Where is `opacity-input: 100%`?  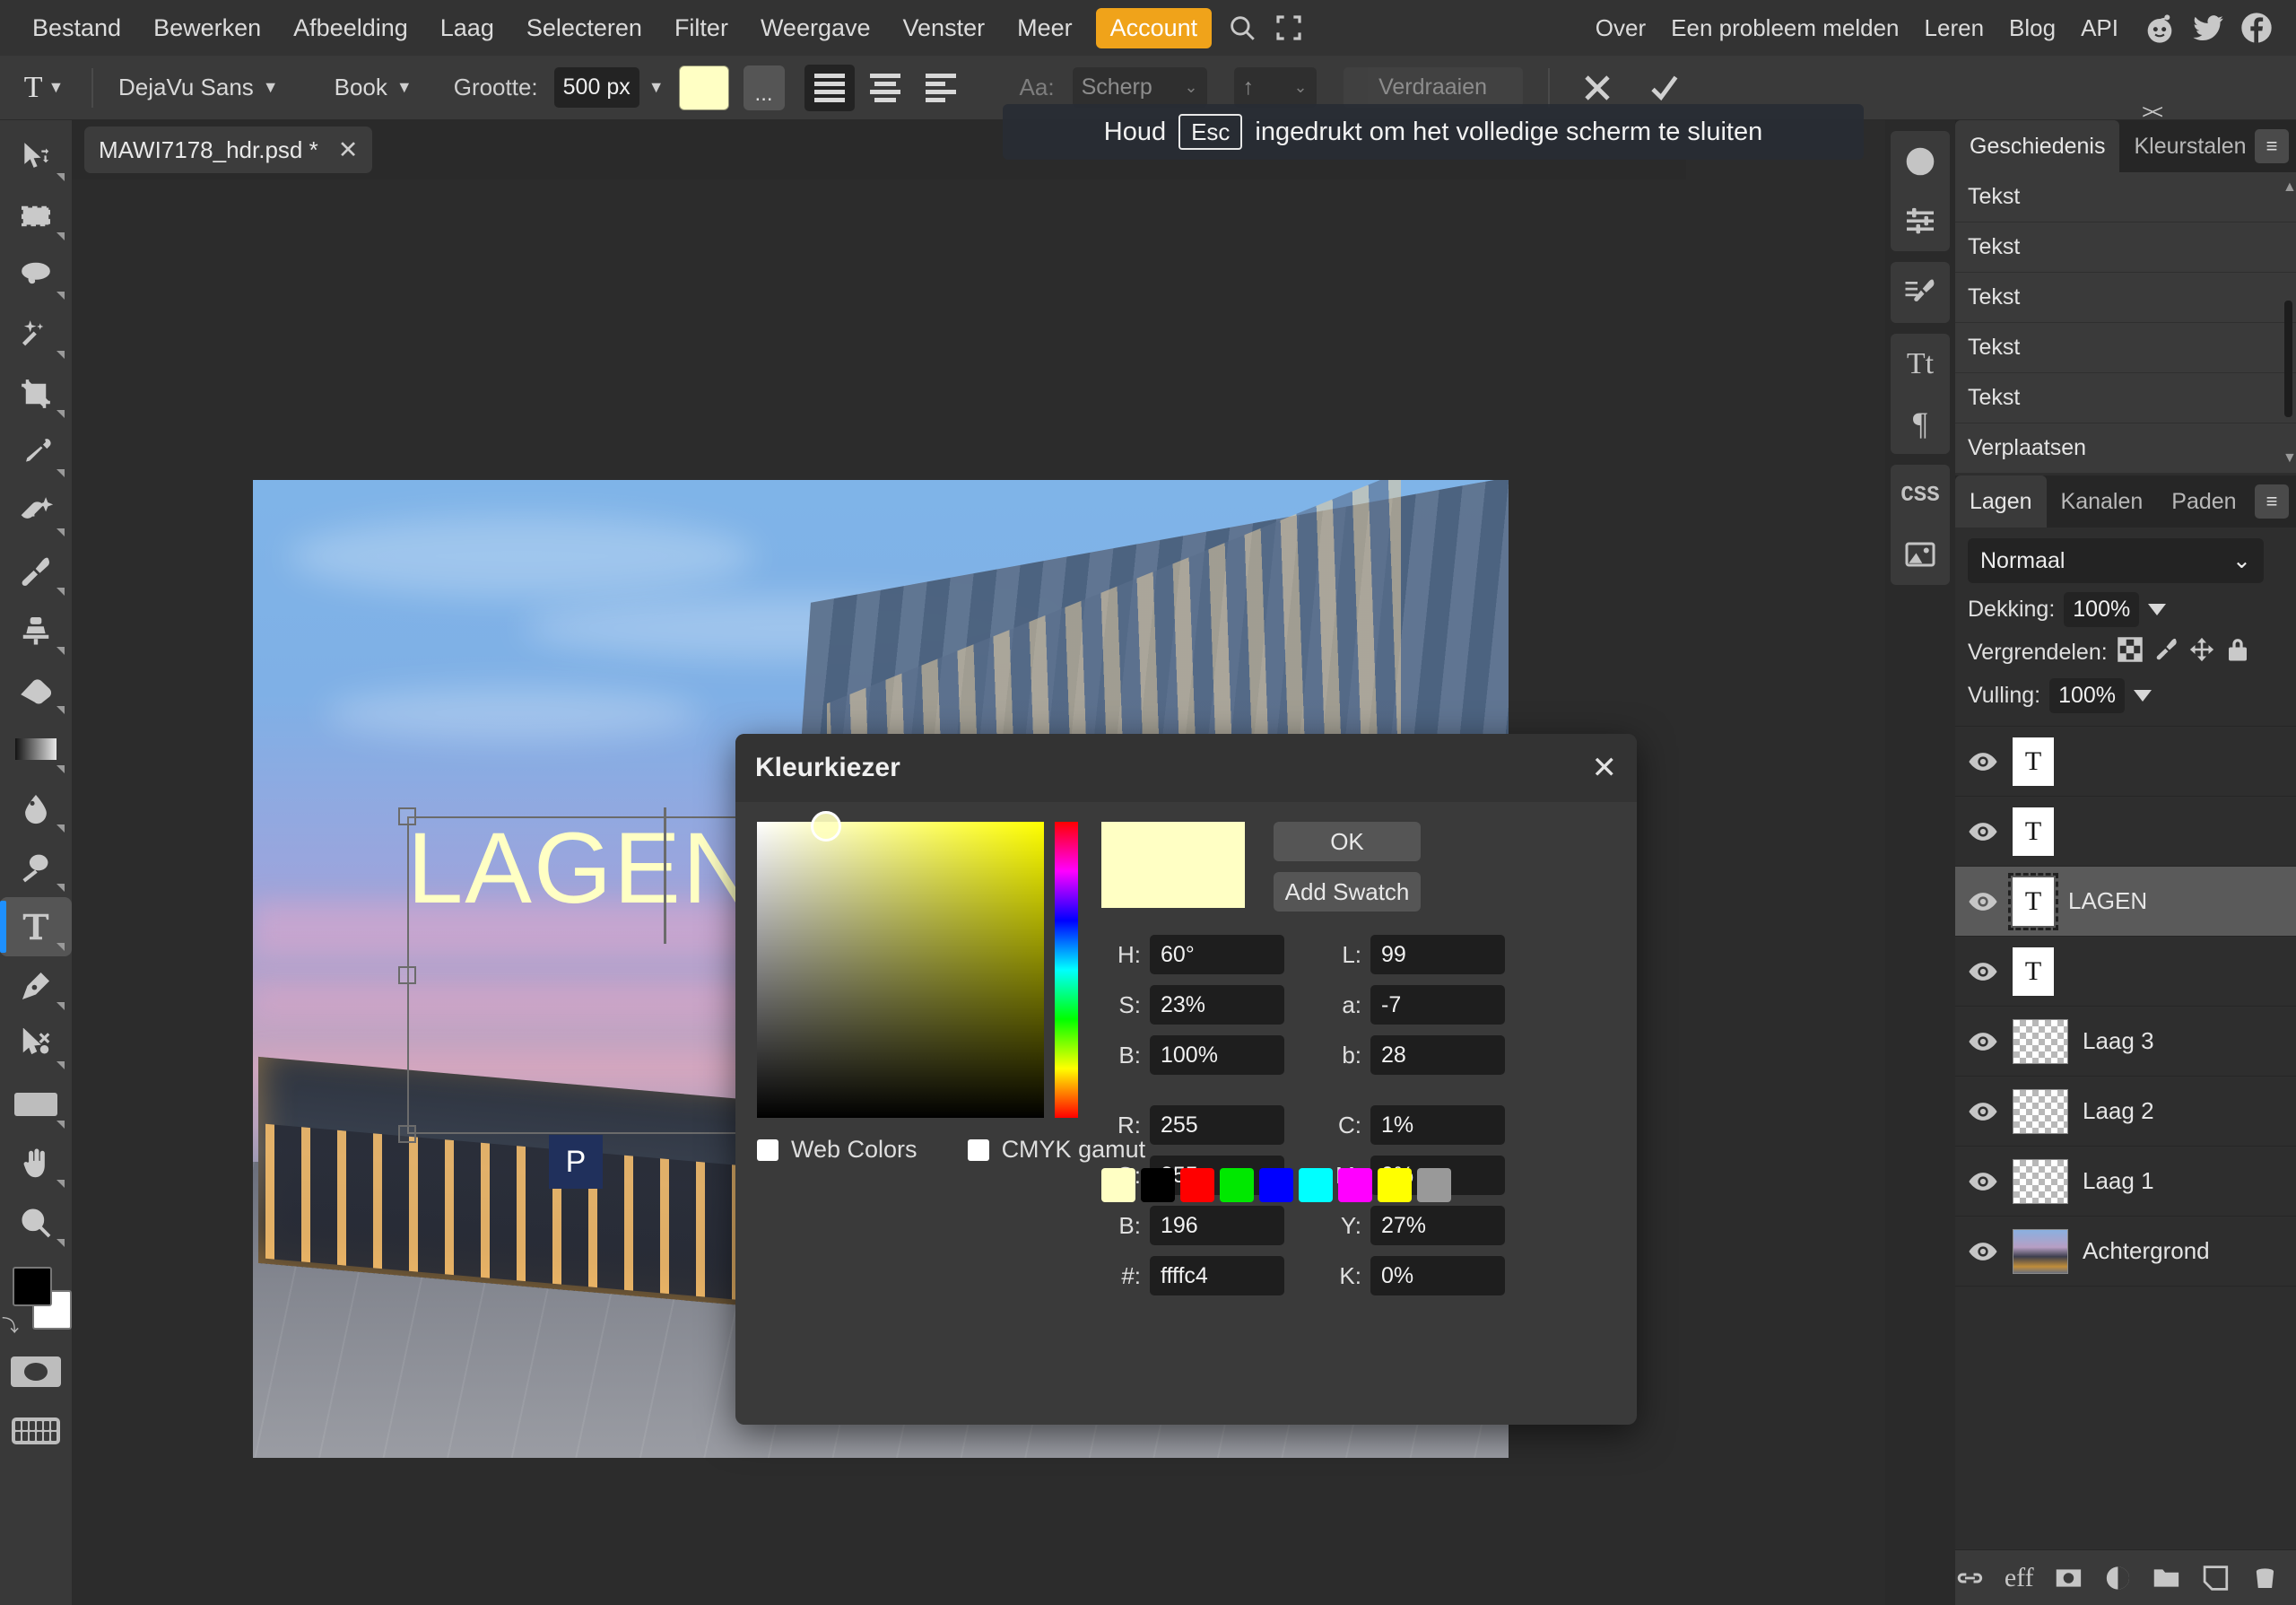 opacity-input: 100% is located at coordinates (2102, 609).